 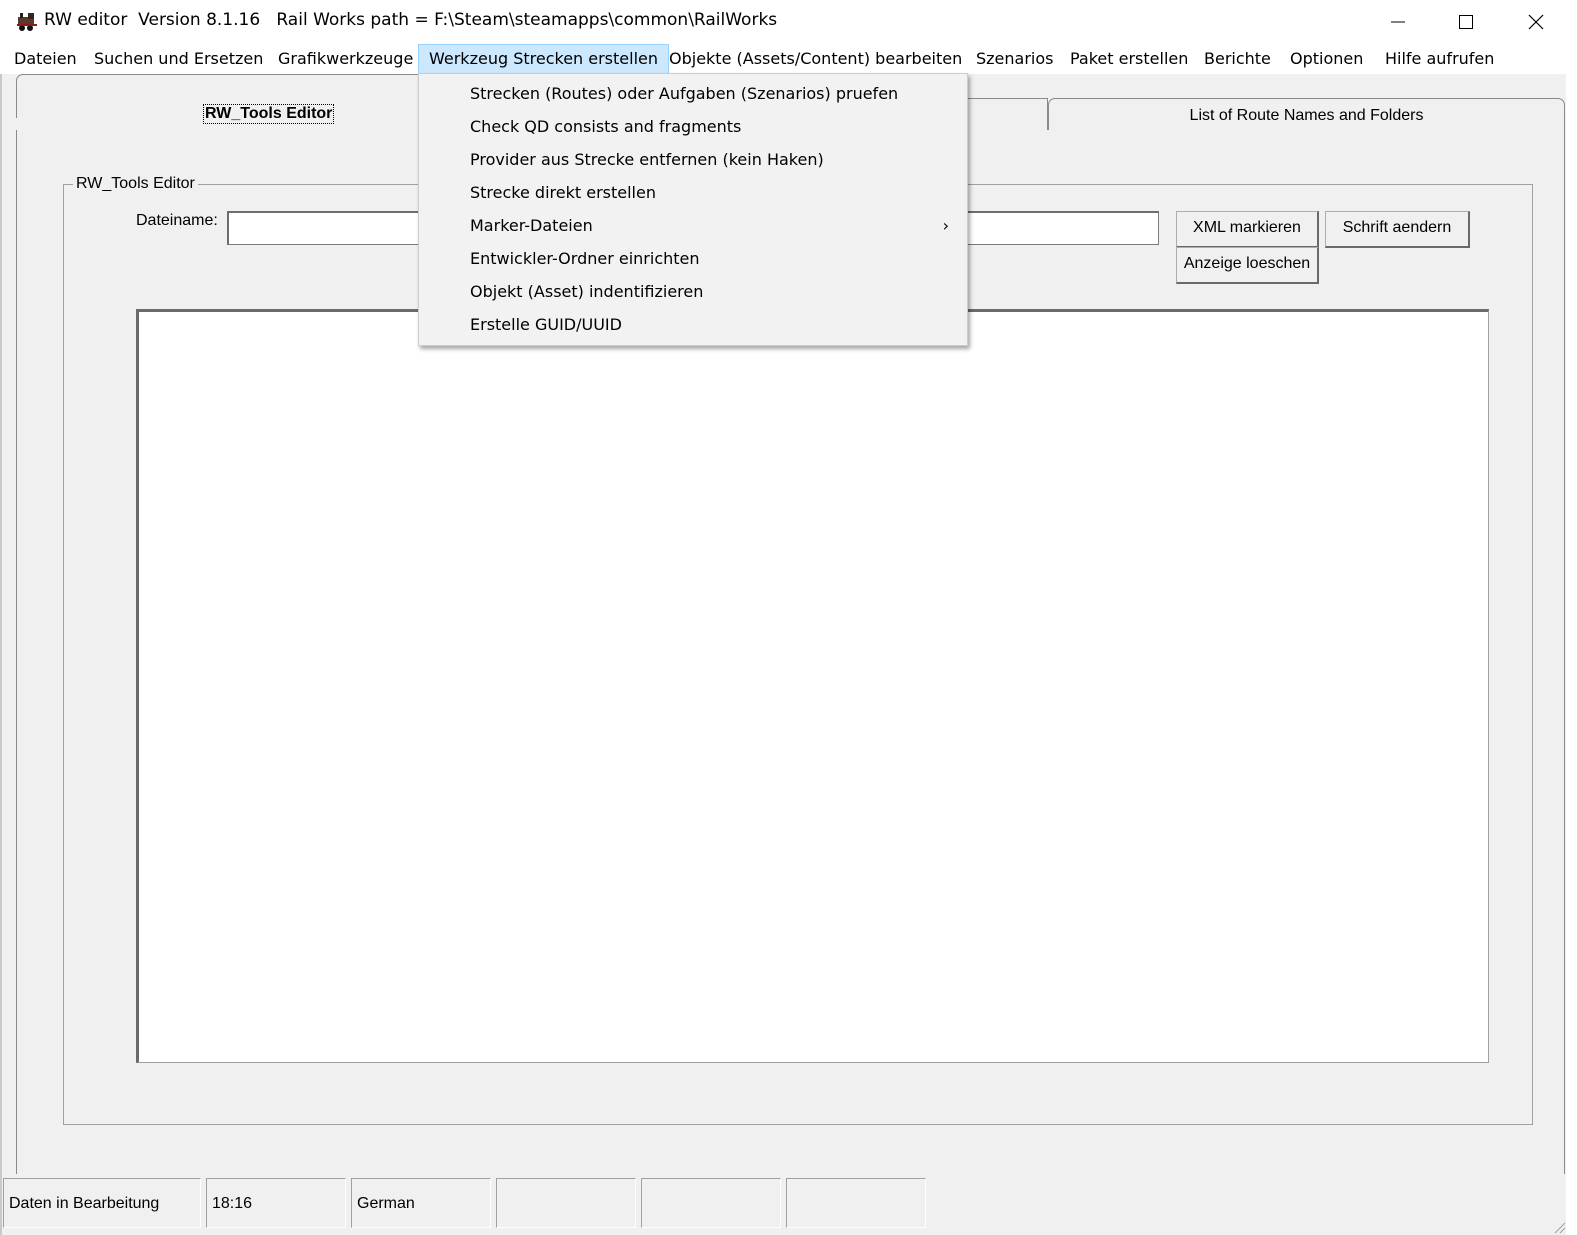 What do you see at coordinates (531, 225) in the screenshot?
I see `dropdown-item-label: Marker-Dateien` at bounding box center [531, 225].